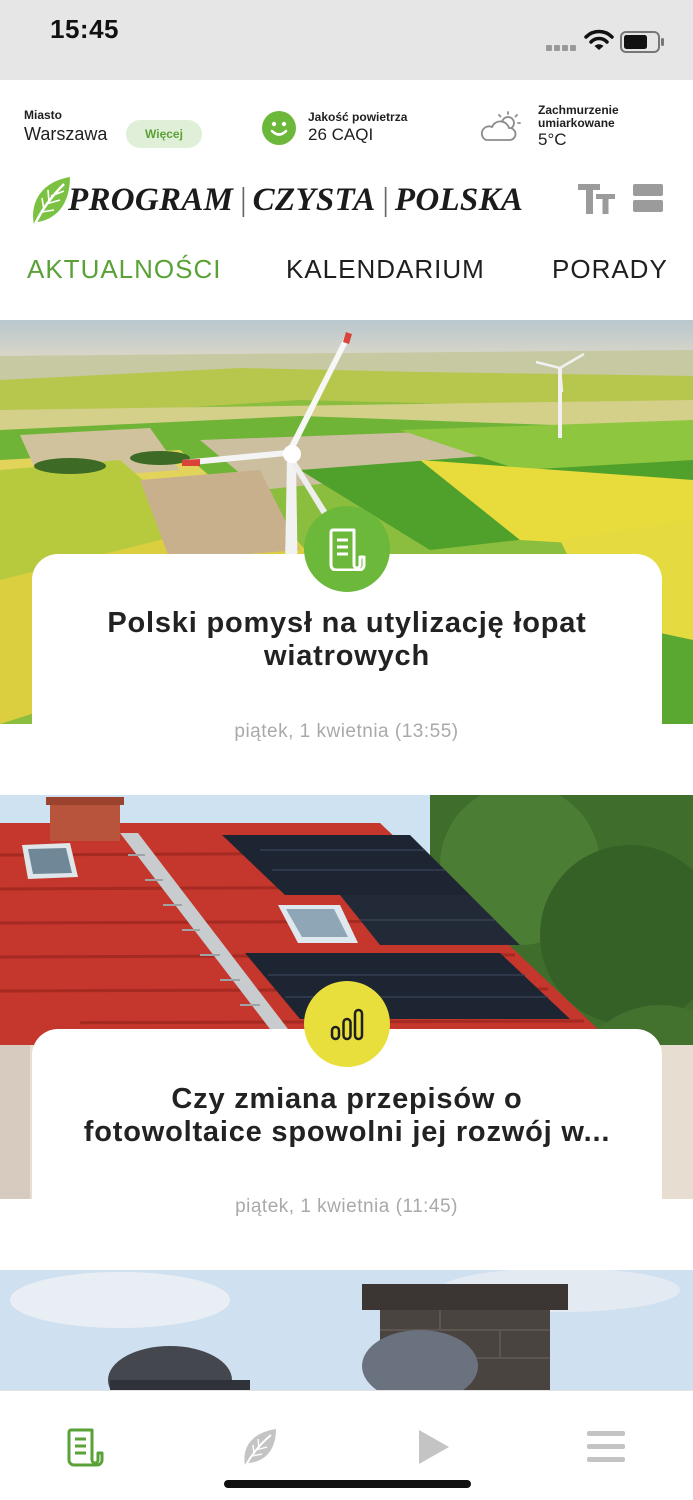  I want to click on article-date: piątek, 1 kwietnia (11:45), so click(346, 1206).